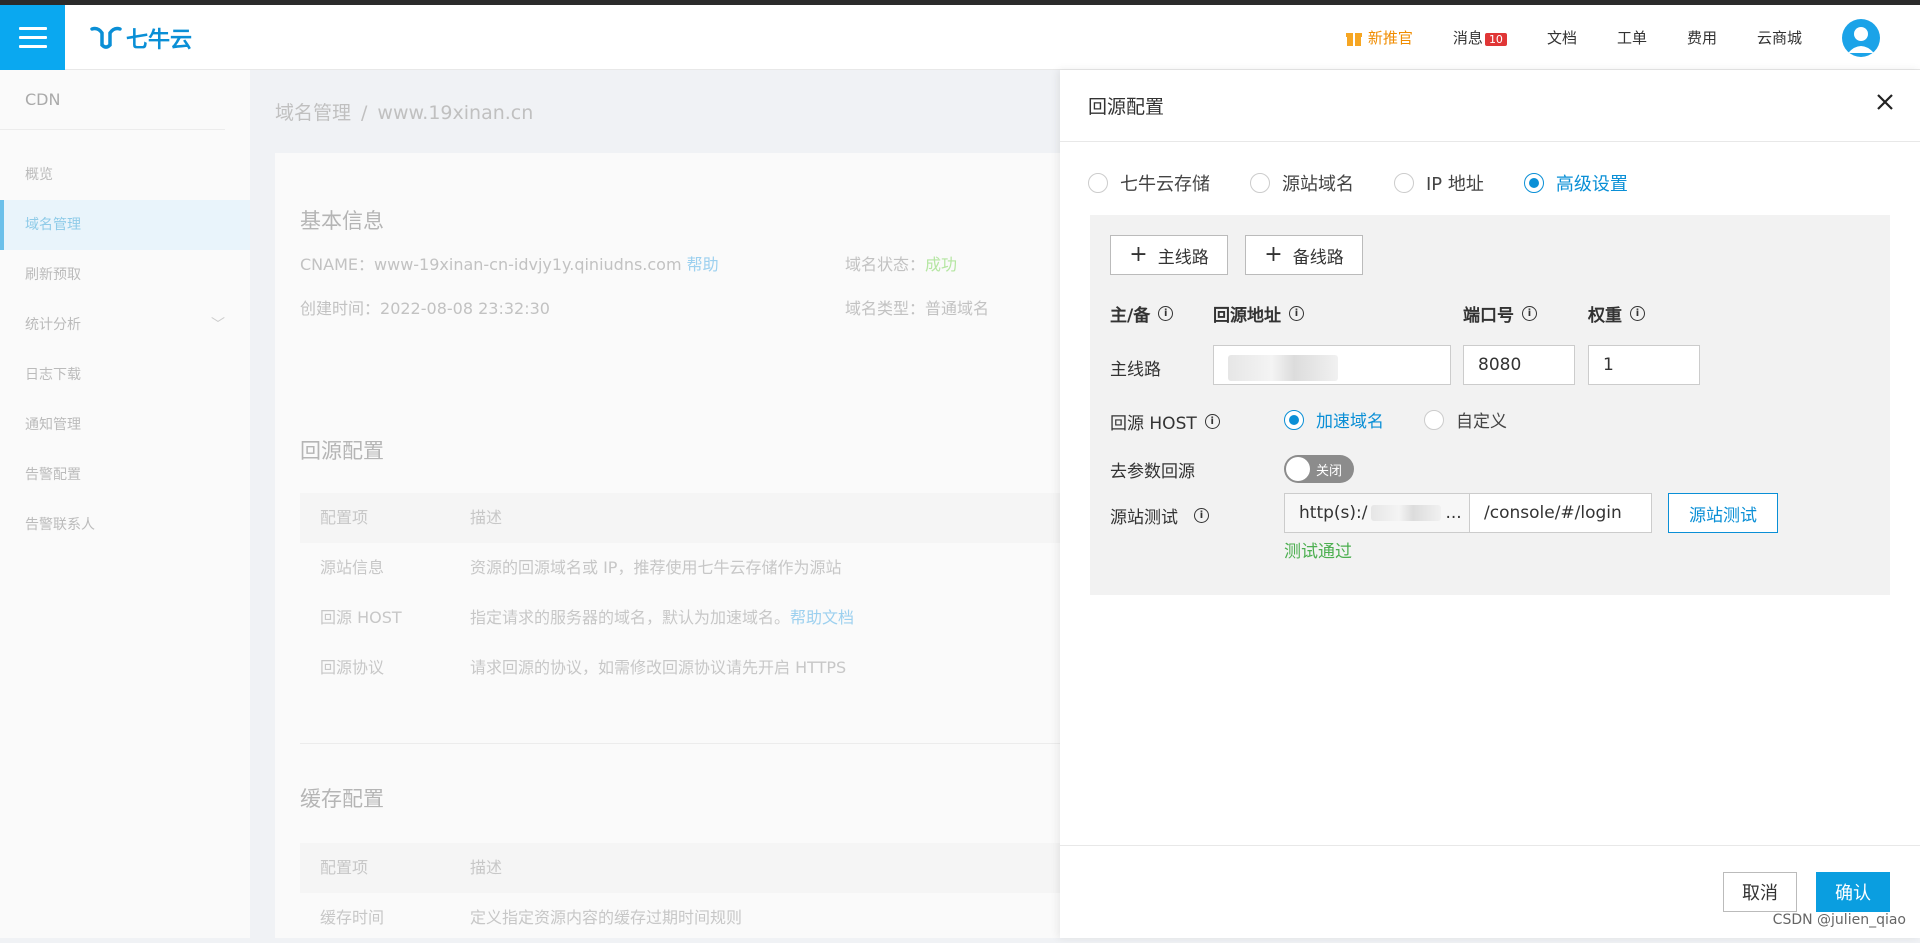 The image size is (1920, 943). What do you see at coordinates (1318, 549) in the screenshot?
I see `test-result-text: 测试通过` at bounding box center [1318, 549].